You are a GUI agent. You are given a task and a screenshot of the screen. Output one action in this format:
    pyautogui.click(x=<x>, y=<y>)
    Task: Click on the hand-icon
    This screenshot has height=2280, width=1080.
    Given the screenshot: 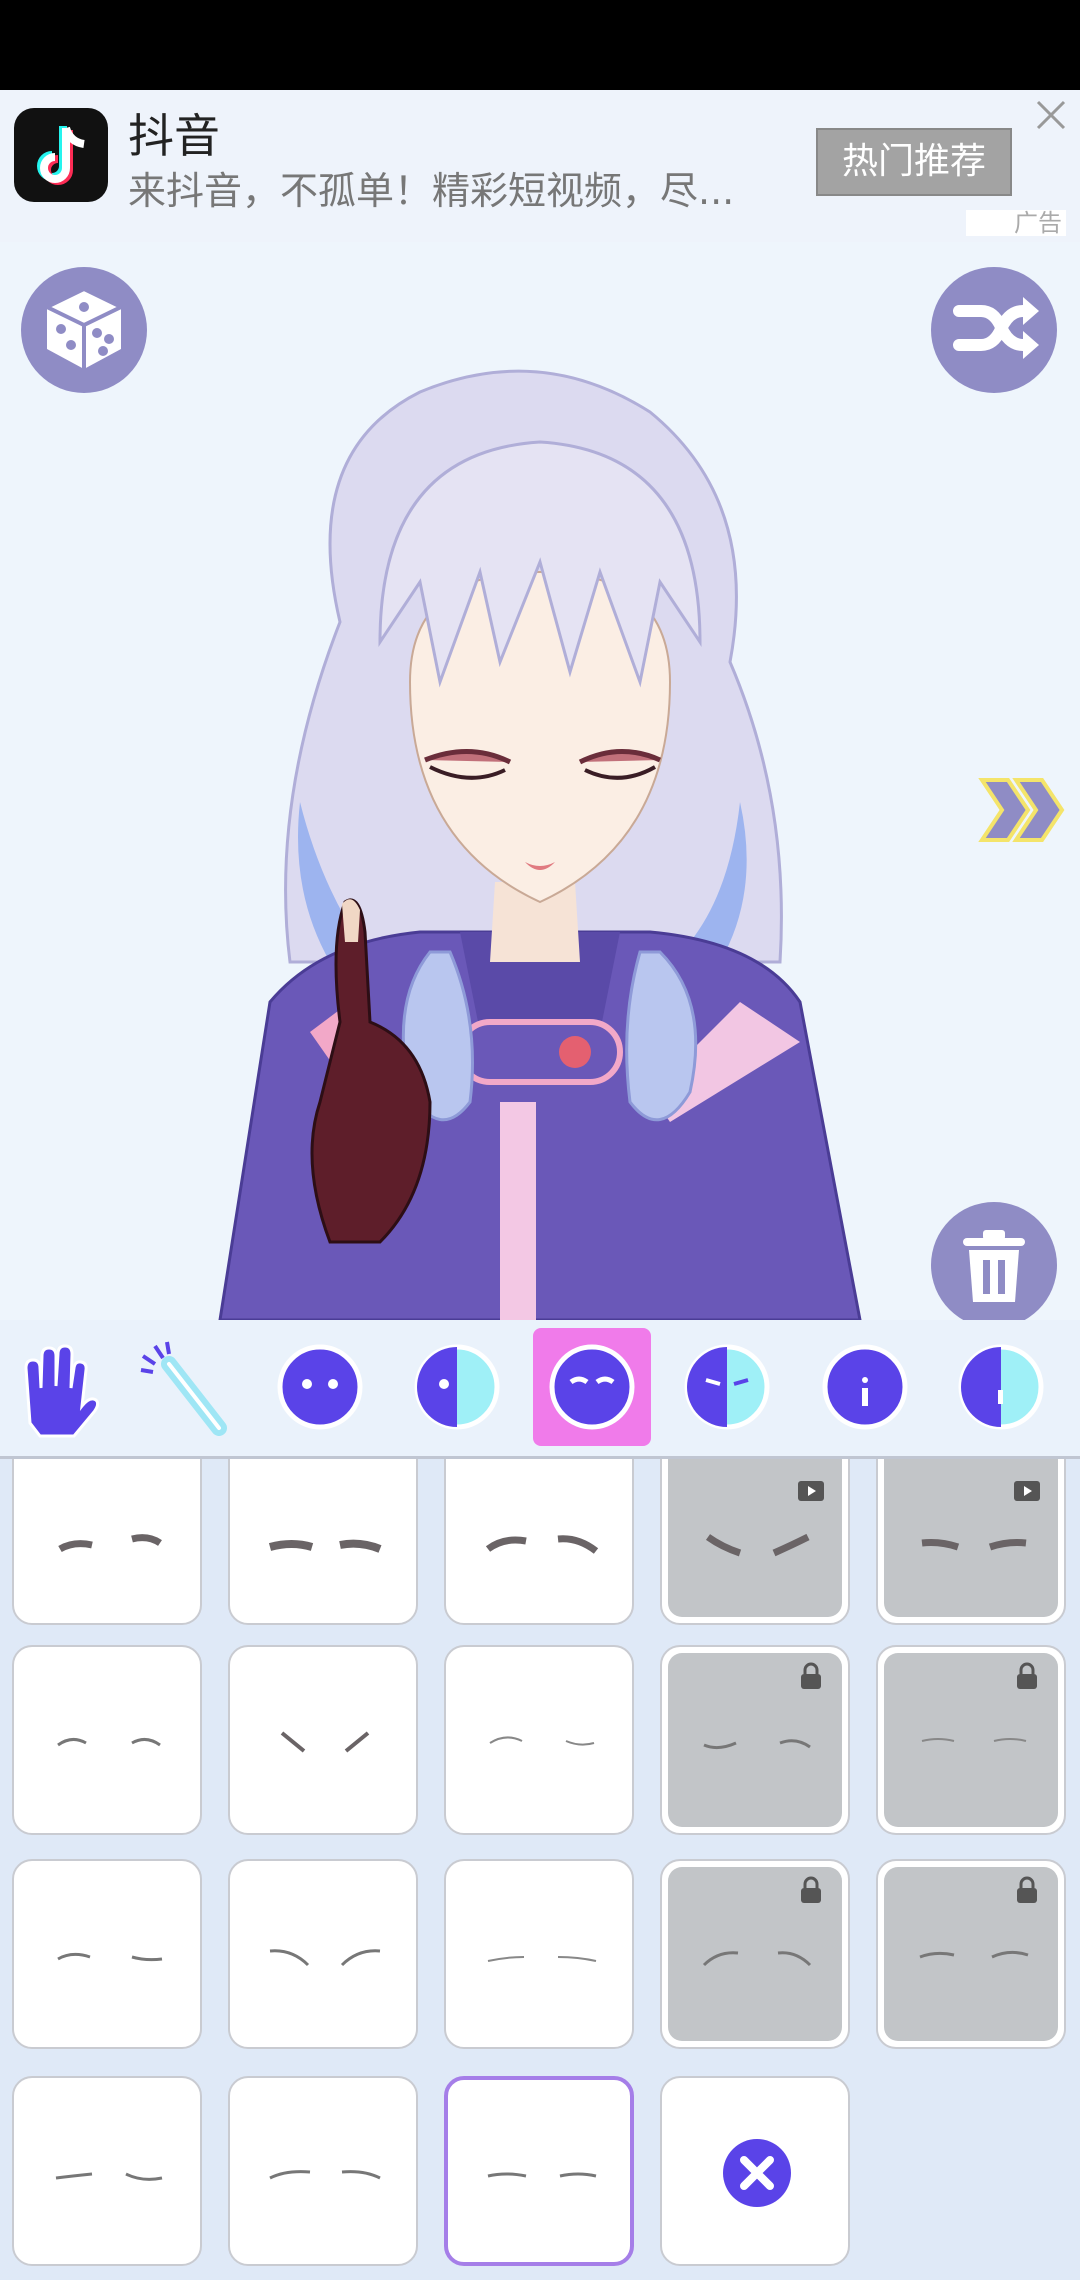 What is the action you would take?
    pyautogui.click(x=62, y=1391)
    